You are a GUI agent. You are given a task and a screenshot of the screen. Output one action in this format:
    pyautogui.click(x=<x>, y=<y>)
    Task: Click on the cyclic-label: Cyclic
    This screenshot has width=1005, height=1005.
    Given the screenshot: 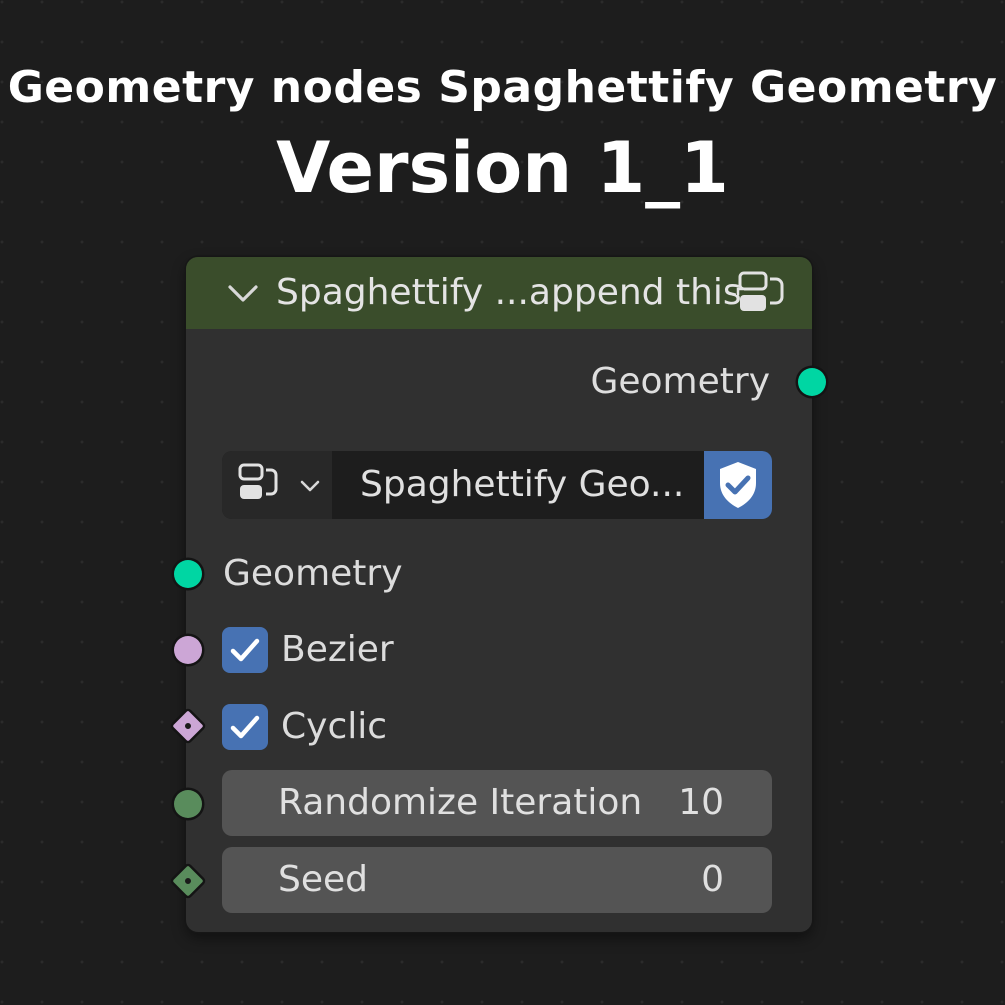 What is the action you would take?
    pyautogui.click(x=334, y=726)
    